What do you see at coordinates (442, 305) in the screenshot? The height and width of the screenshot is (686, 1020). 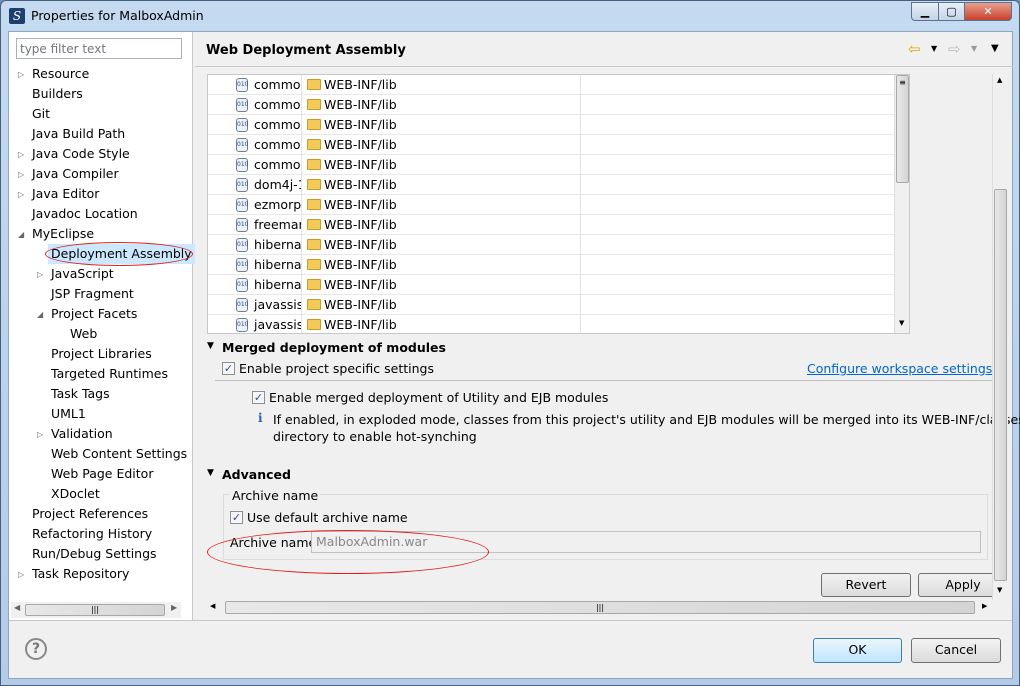 I see `deploy-path-cell: WEB-INF/lib` at bounding box center [442, 305].